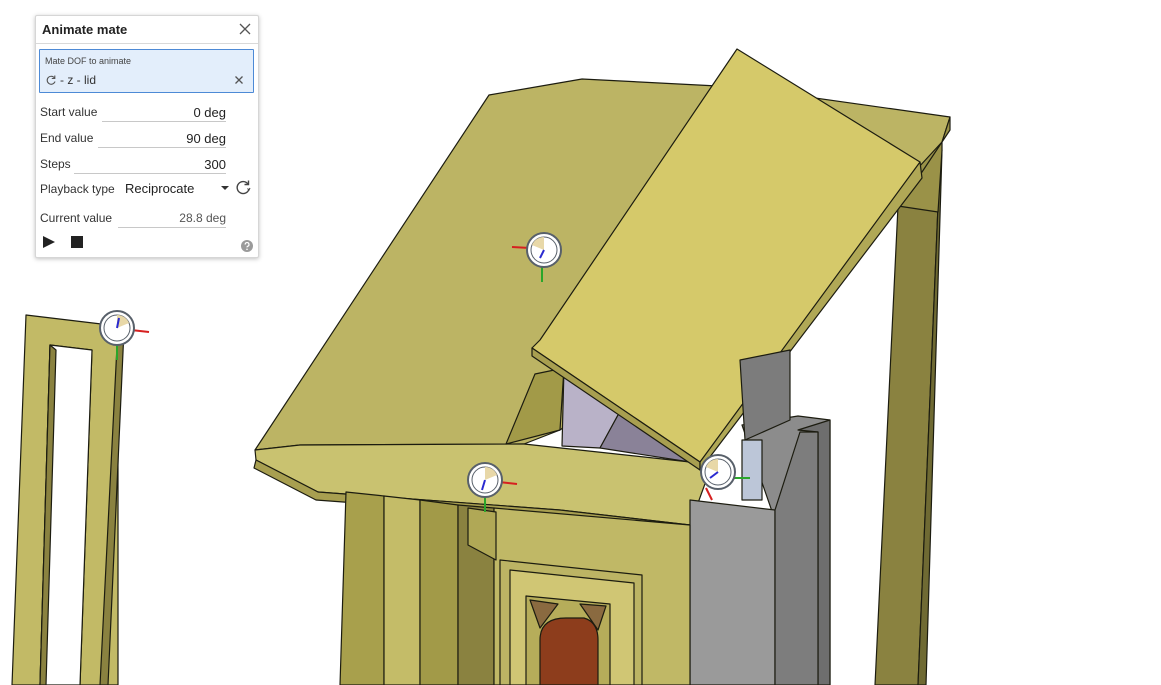 The width and height of the screenshot is (1161, 685). I want to click on play-icon, so click(49, 242).